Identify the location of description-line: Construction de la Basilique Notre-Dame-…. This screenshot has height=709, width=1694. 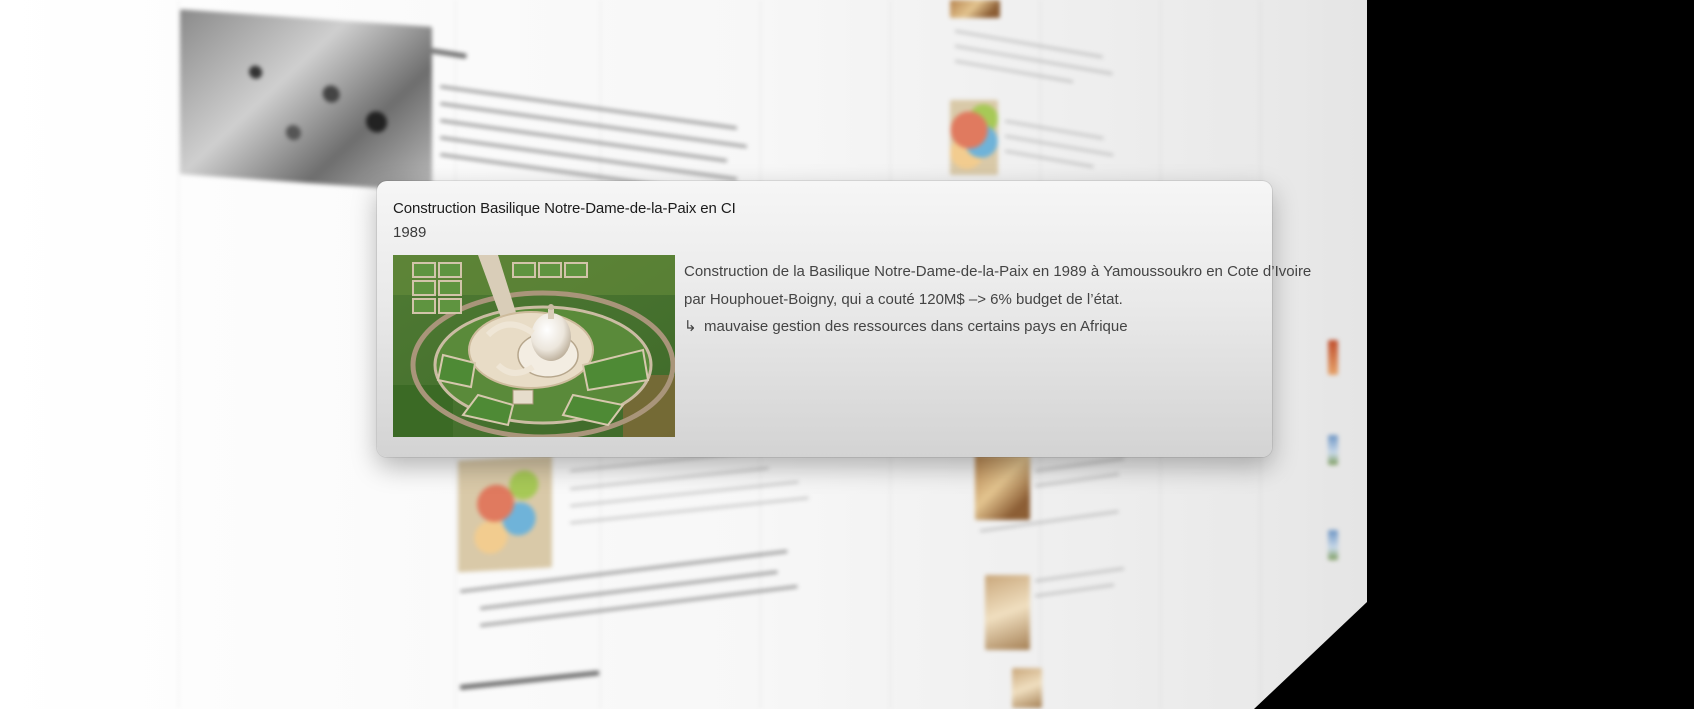
(998, 271).